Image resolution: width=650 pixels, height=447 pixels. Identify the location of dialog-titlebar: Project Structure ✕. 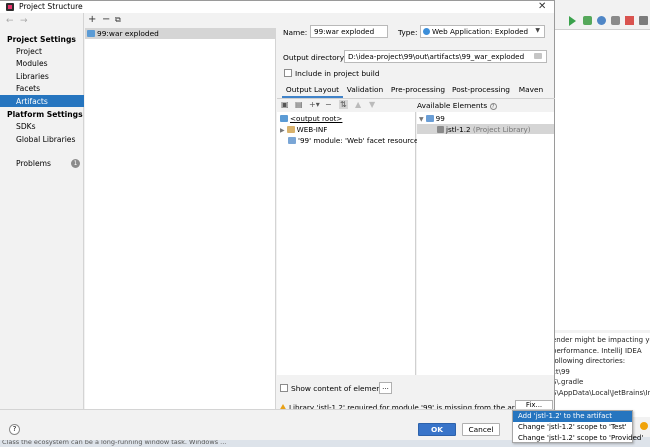
(277, 7).